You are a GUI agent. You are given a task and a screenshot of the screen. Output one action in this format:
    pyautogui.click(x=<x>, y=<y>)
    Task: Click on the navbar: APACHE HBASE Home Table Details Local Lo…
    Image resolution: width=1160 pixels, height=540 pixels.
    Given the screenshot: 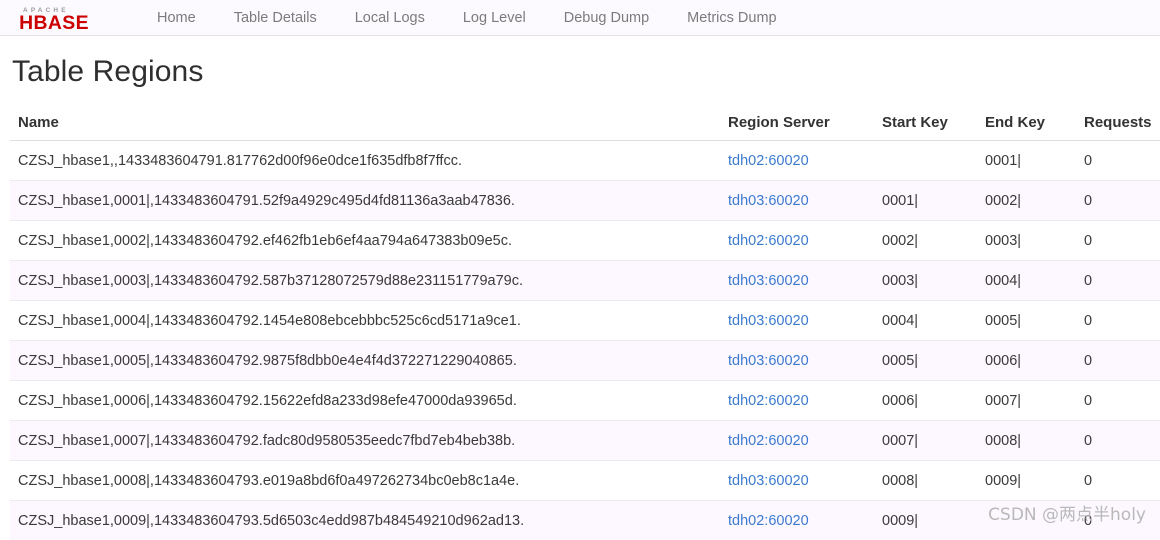 What is the action you would take?
    pyautogui.click(x=580, y=18)
    